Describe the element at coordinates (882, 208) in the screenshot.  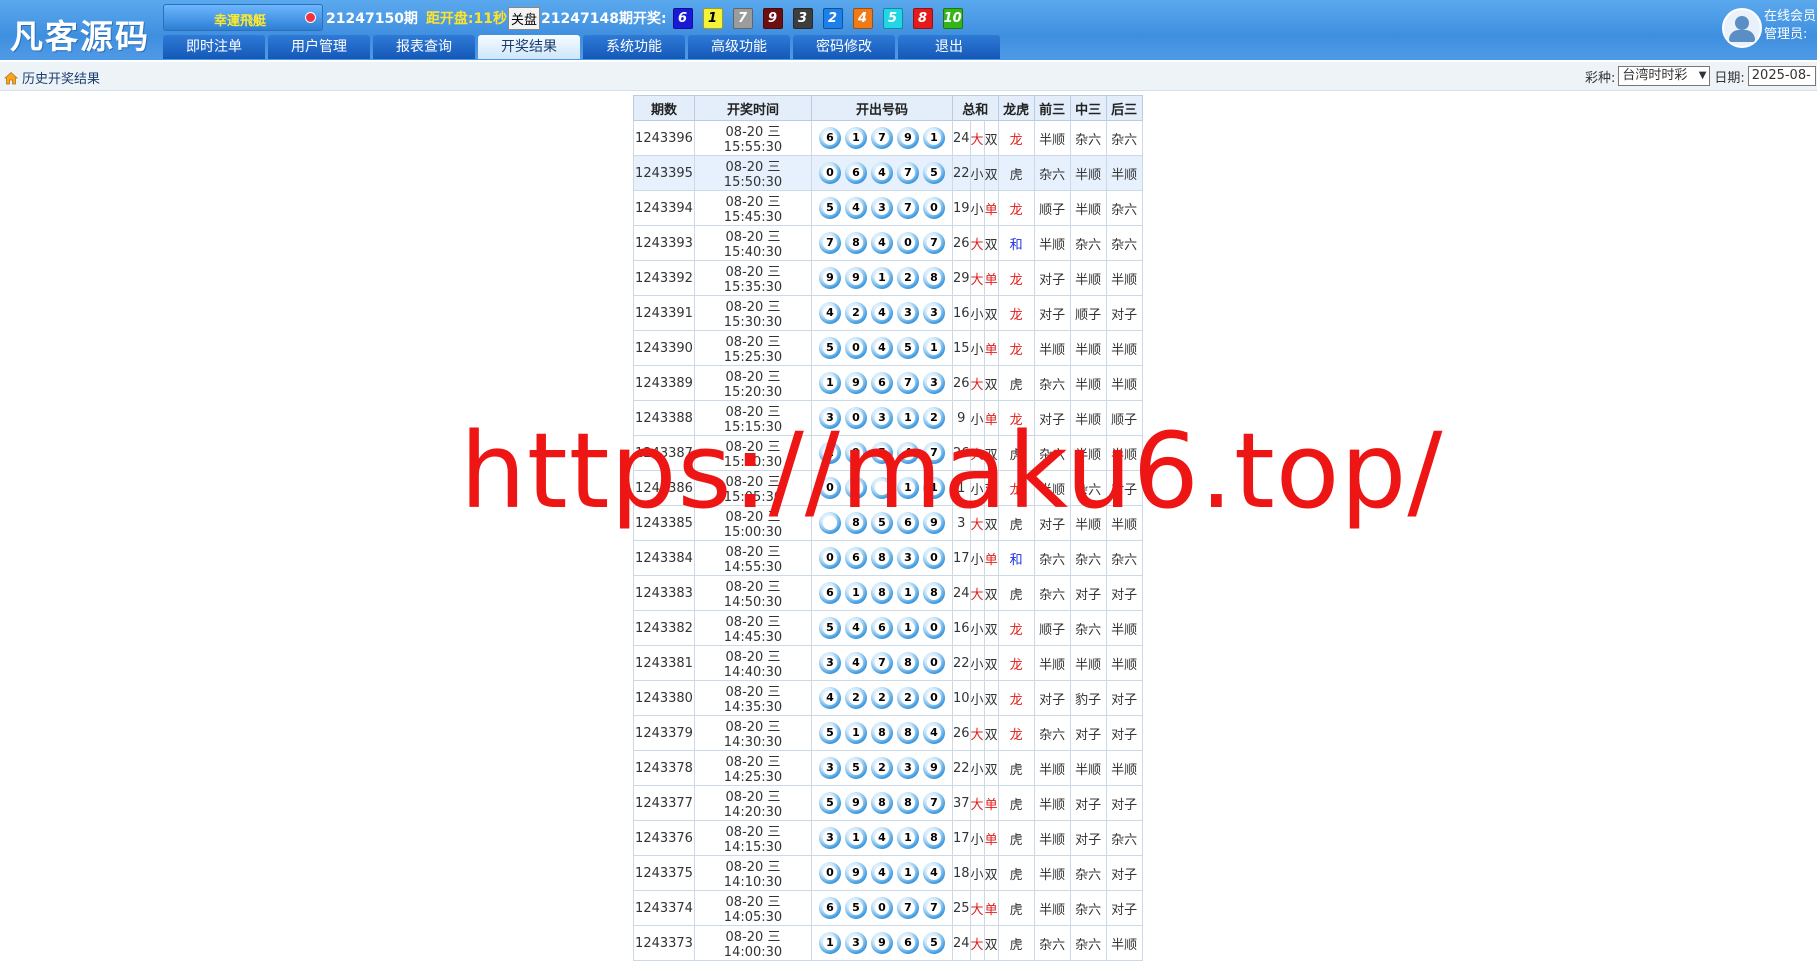
I see `balls-cell: 54370` at that location.